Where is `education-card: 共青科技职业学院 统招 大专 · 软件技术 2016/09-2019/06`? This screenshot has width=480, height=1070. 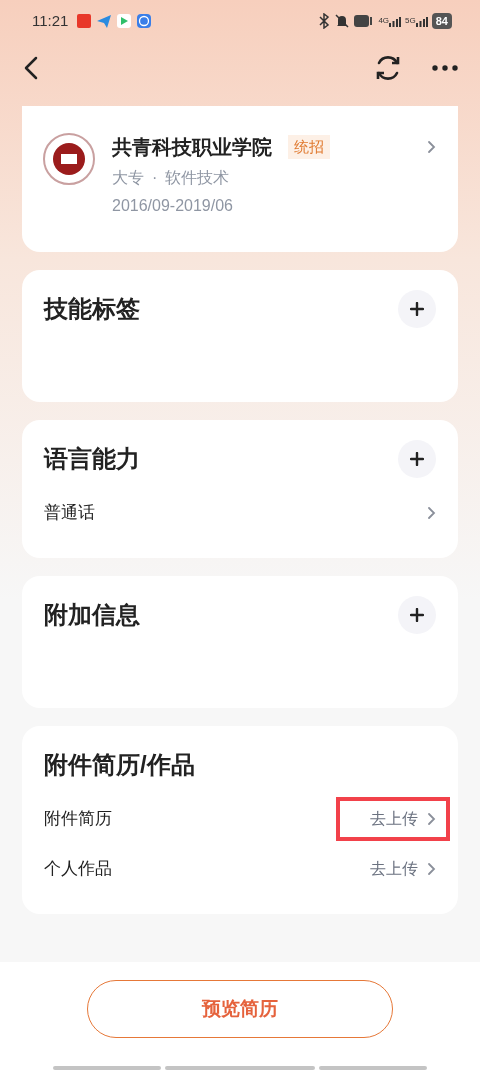
education-card: 共青科技职业学院 统招 大专 · 软件技术 2016/09-2019/06 is located at coordinates (240, 179).